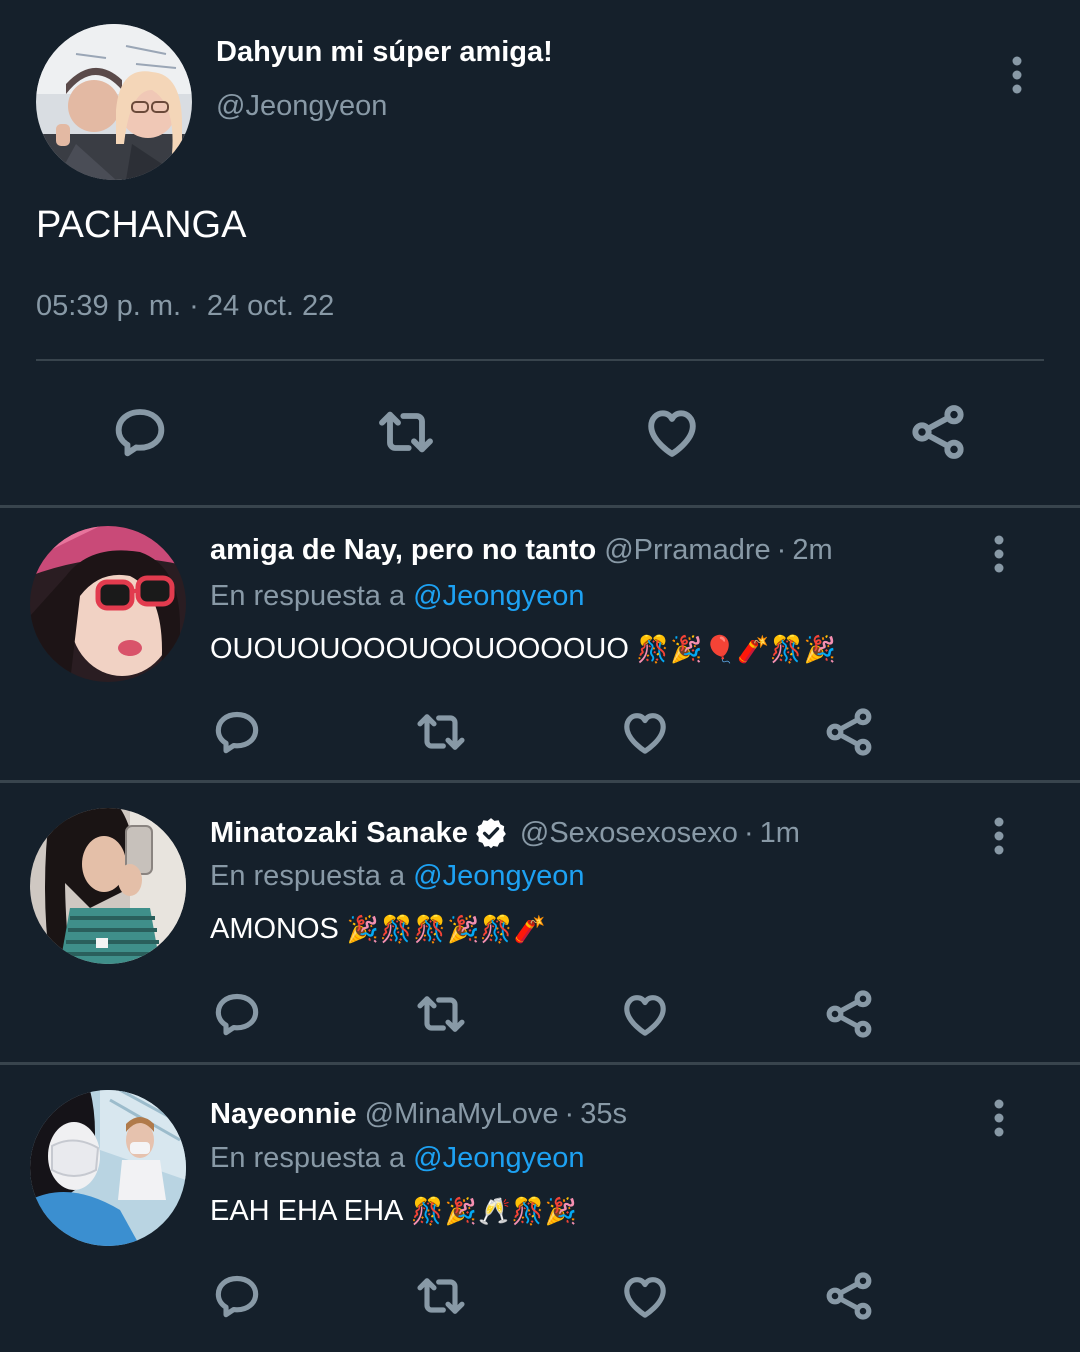  I want to click on reply-text-body: EAH EHA EHA, so click(307, 1210).